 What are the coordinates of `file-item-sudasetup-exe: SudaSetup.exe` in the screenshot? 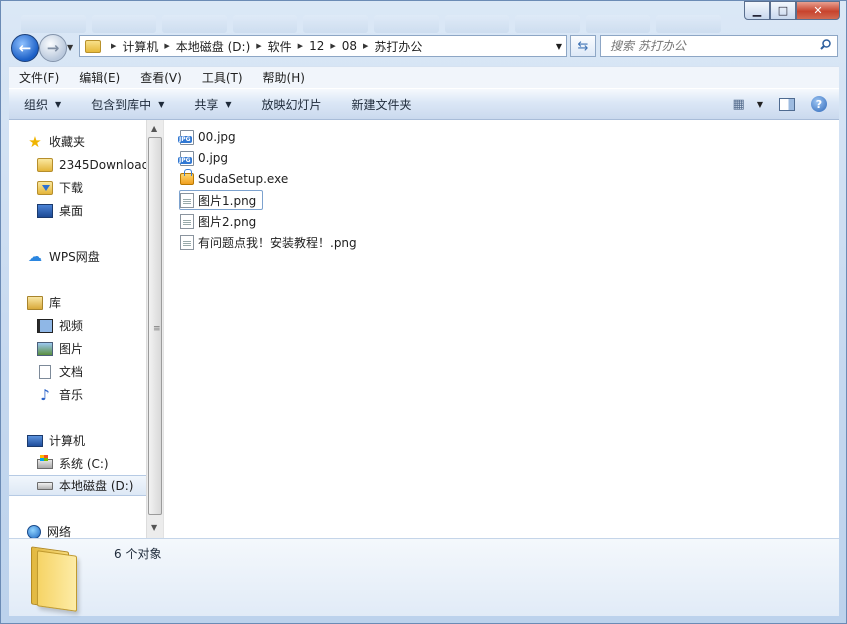 It's located at (237, 179).